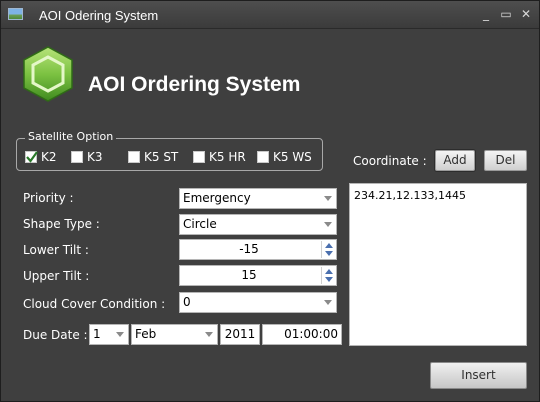 The width and height of the screenshot is (540, 402). What do you see at coordinates (258, 302) in the screenshot?
I see `cloud-cover-select: 0` at bounding box center [258, 302].